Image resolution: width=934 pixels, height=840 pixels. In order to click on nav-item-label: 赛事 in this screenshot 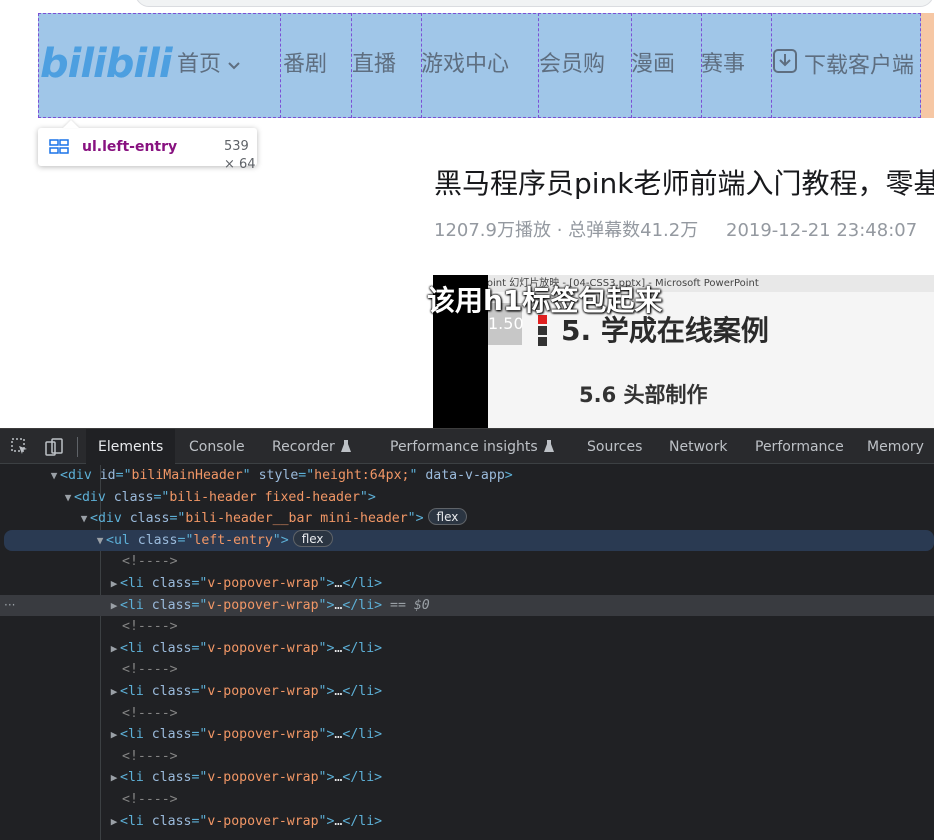, I will do `click(723, 64)`.